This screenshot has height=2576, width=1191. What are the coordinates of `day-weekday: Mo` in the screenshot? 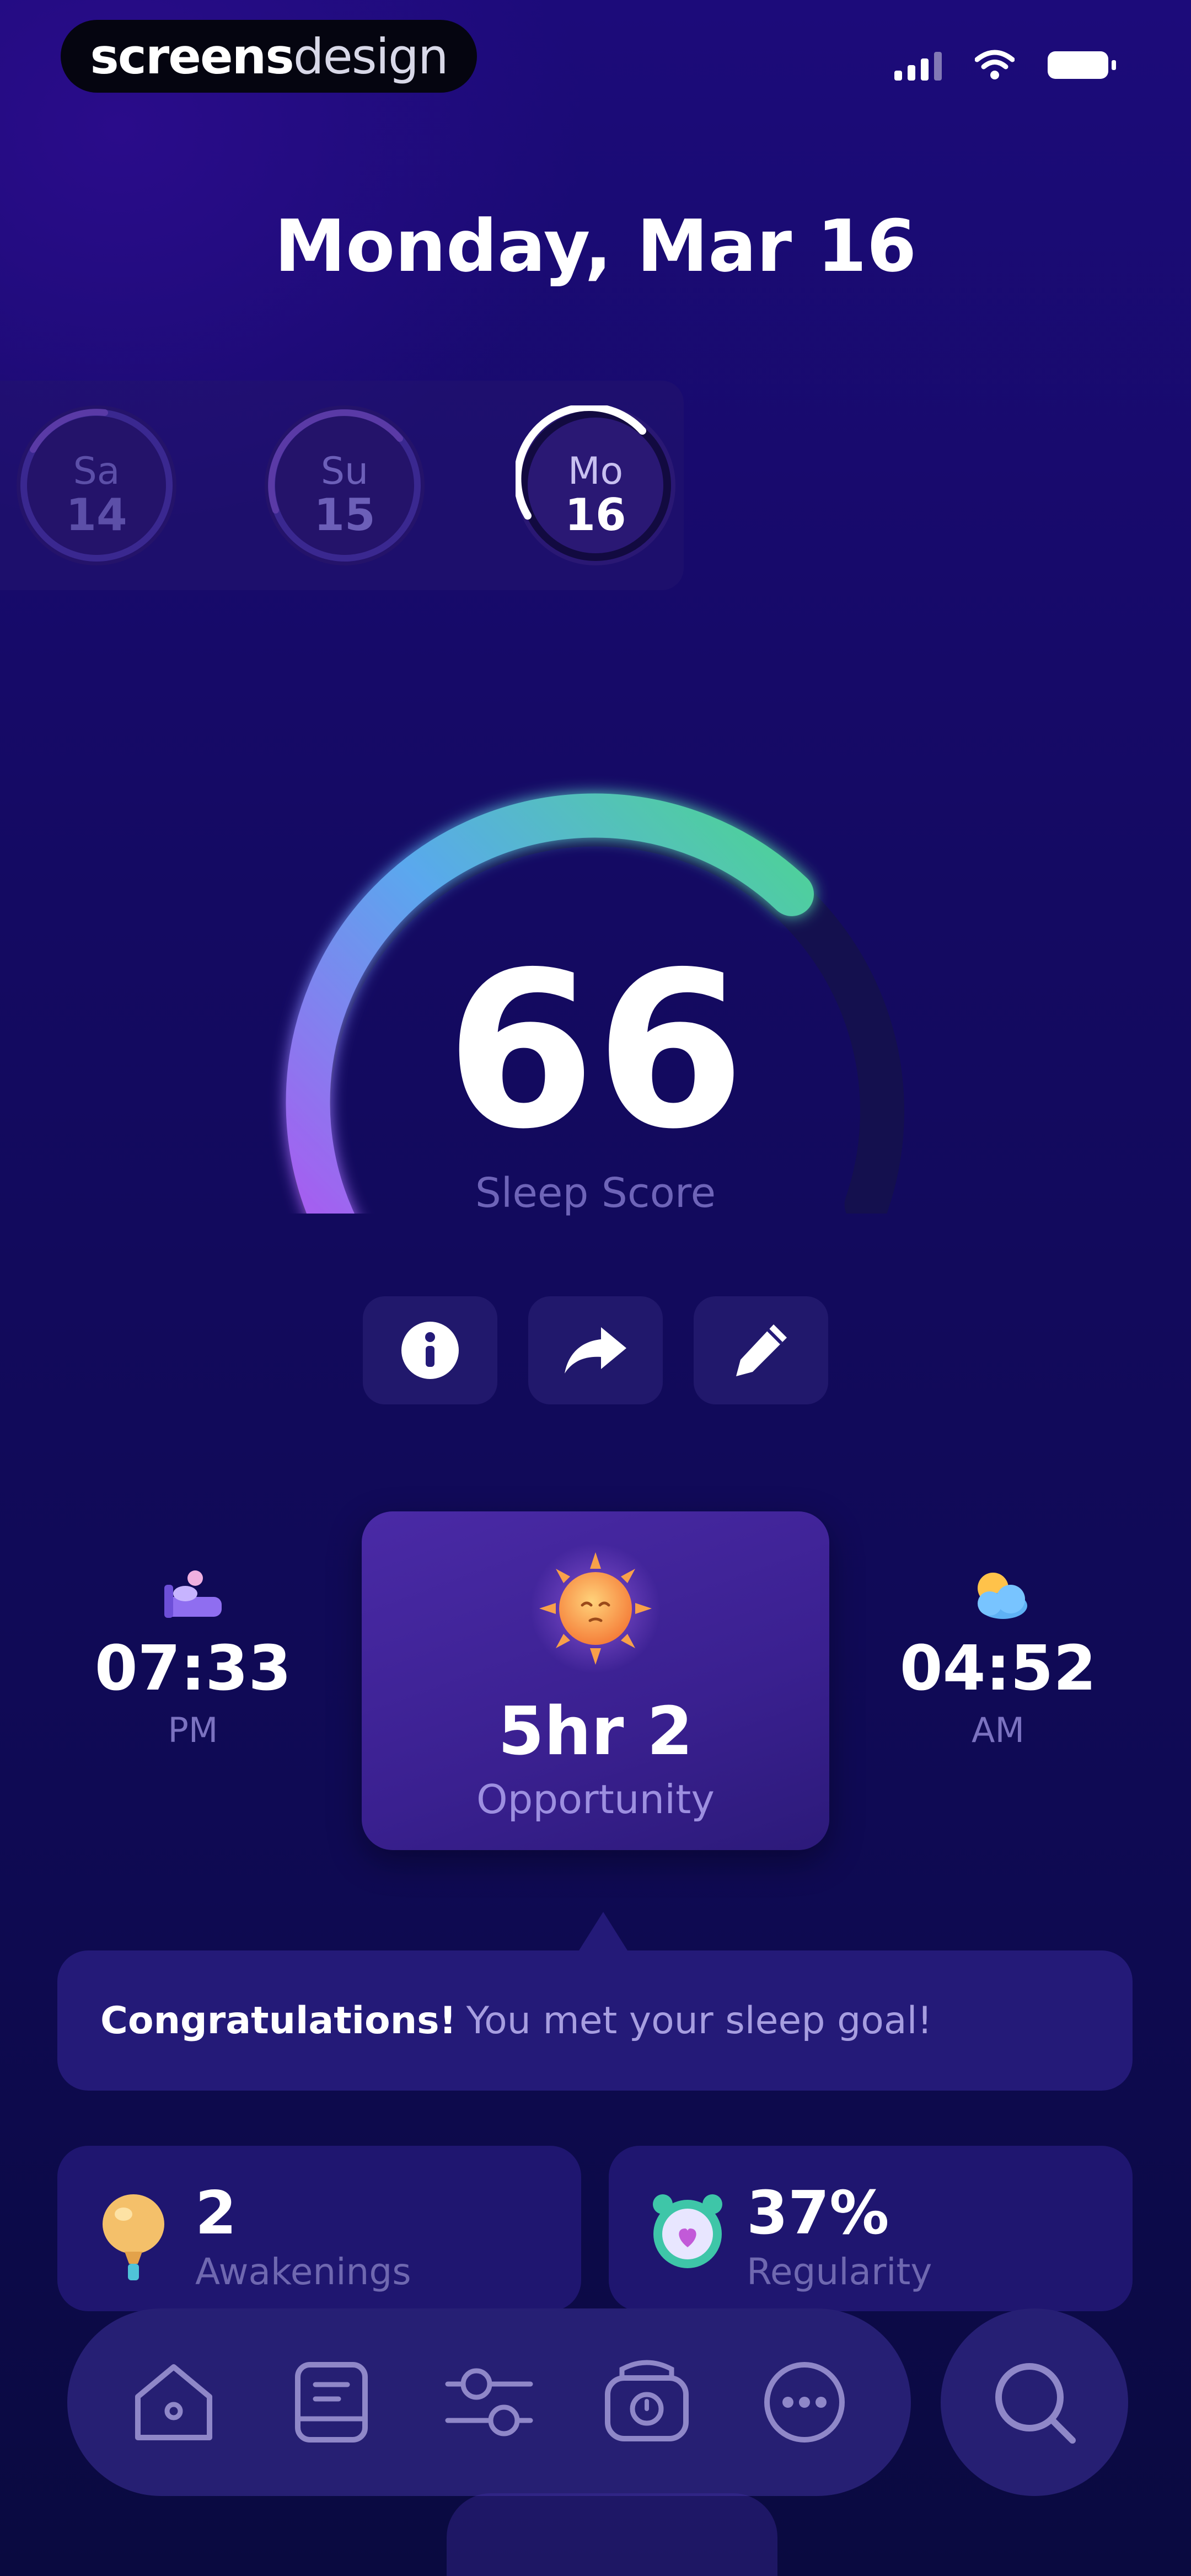 It's located at (595, 471).